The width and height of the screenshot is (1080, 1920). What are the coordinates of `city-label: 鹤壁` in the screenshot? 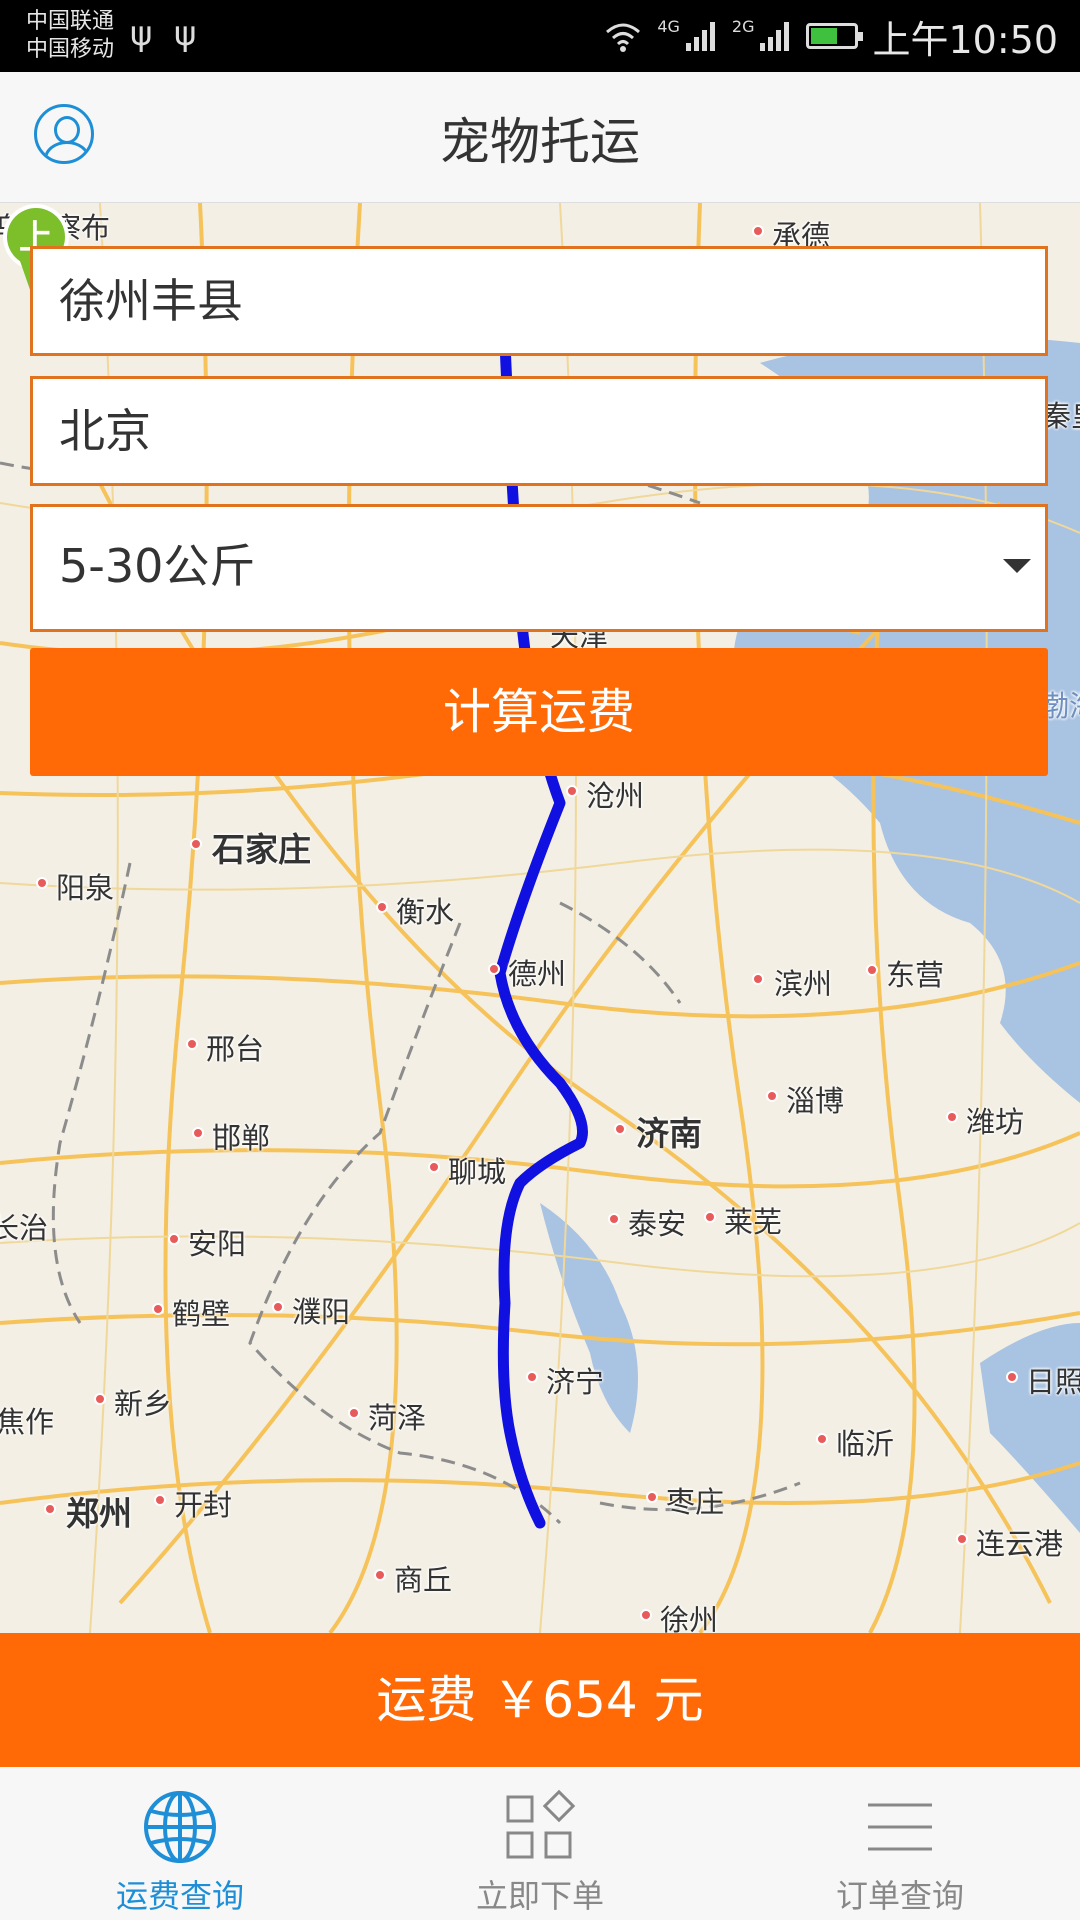 It's located at (201, 1314).